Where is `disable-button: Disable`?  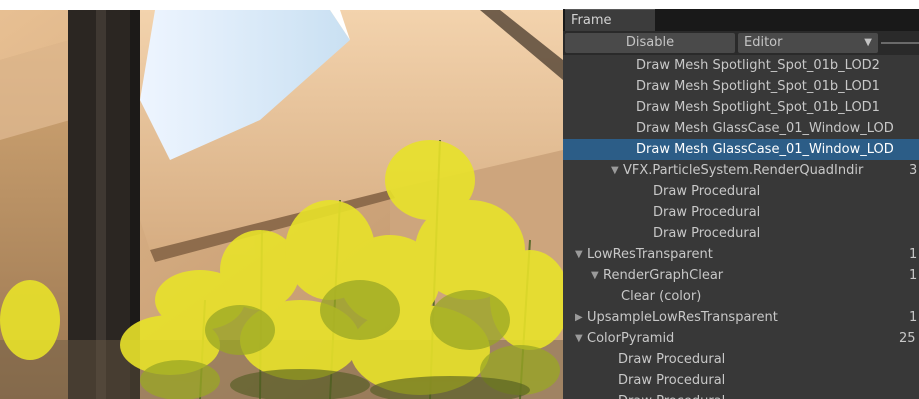
disable-button: Disable is located at coordinates (650, 43).